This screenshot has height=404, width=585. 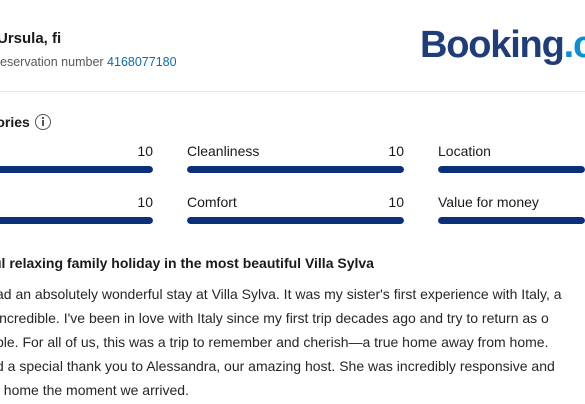 What do you see at coordinates (492, 45) in the screenshot?
I see `logo-text-booking: Booking` at bounding box center [492, 45].